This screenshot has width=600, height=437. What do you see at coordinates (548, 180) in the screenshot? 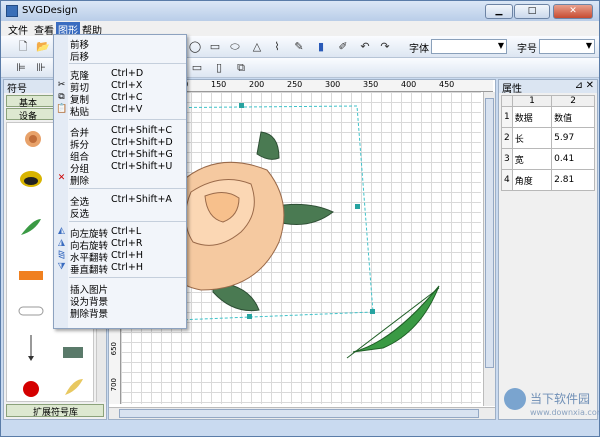
I see `table-row: 4 角度 2.81` at bounding box center [548, 180].